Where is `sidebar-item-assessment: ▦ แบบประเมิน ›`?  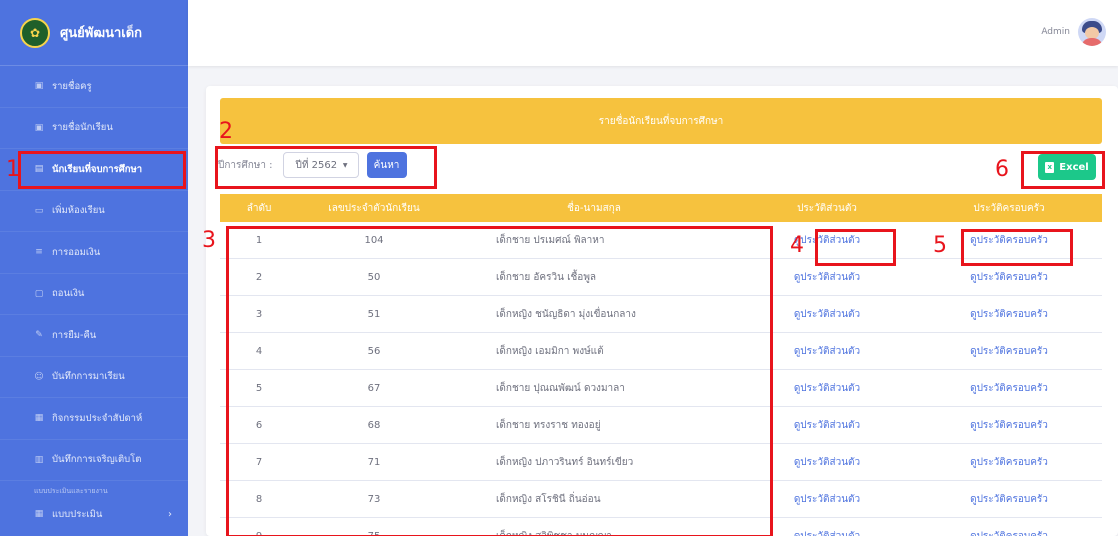 sidebar-item-assessment: ▦ แบบประเมิน › is located at coordinates (94, 514).